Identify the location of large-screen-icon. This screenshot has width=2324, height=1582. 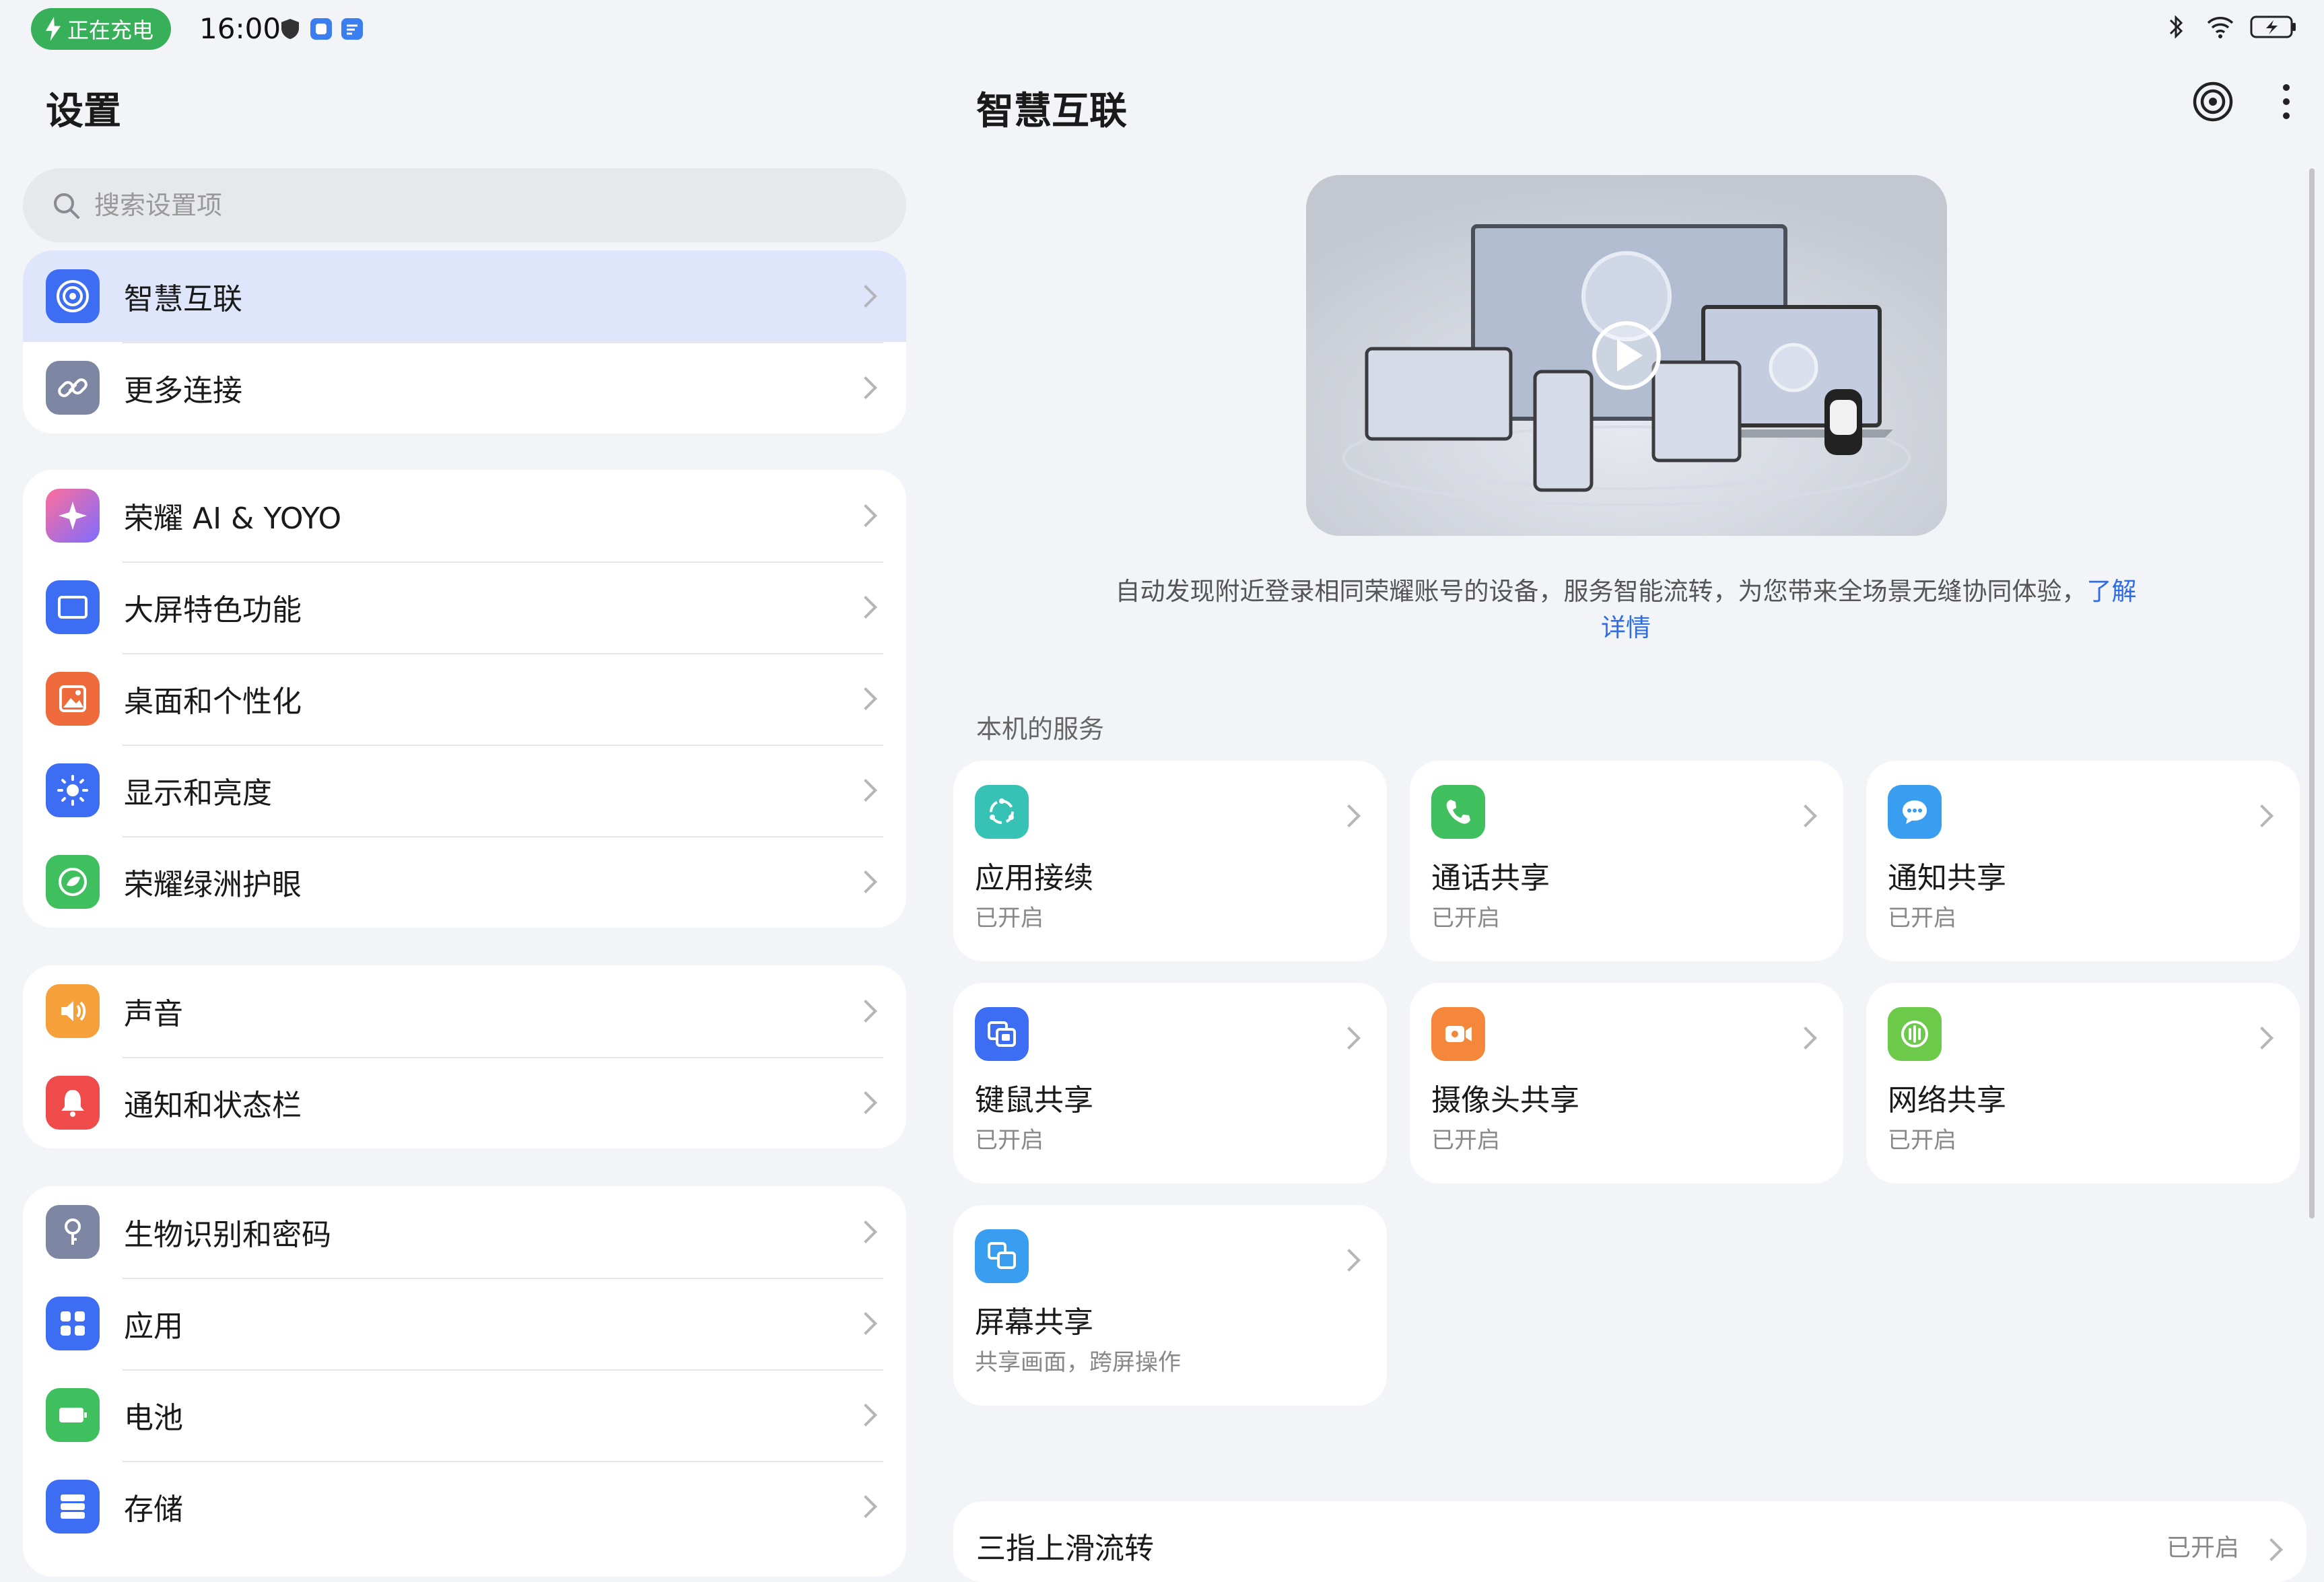
(73, 607).